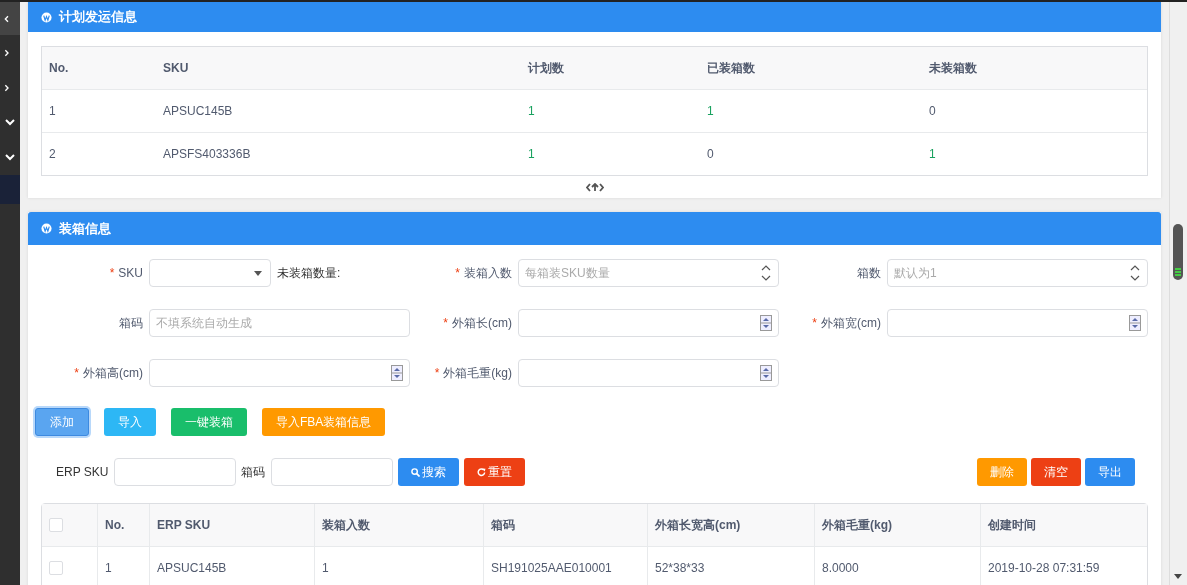  Describe the element at coordinates (130, 422) in the screenshot. I see `action-button: 导入` at that location.